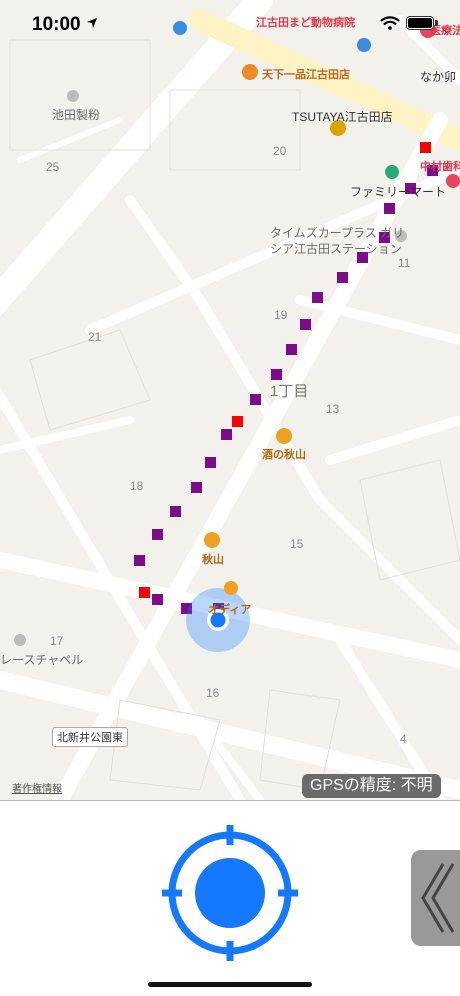 Image resolution: width=460 pixels, height=996 pixels. I want to click on block-number: 11, so click(404, 263).